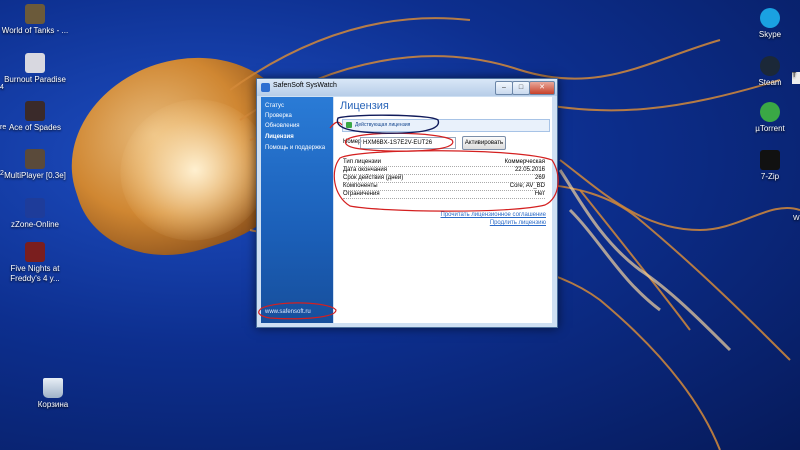 The height and width of the screenshot is (450, 800). Describe the element at coordinates (274, 106) in the screenshot. I see `sidebar-item-status: Статус` at that location.